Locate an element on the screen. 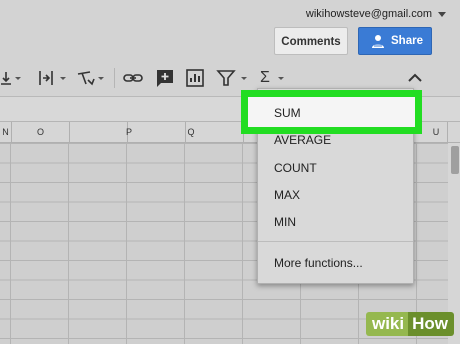 The image size is (460, 344). filter-icon is located at coordinates (233, 78).